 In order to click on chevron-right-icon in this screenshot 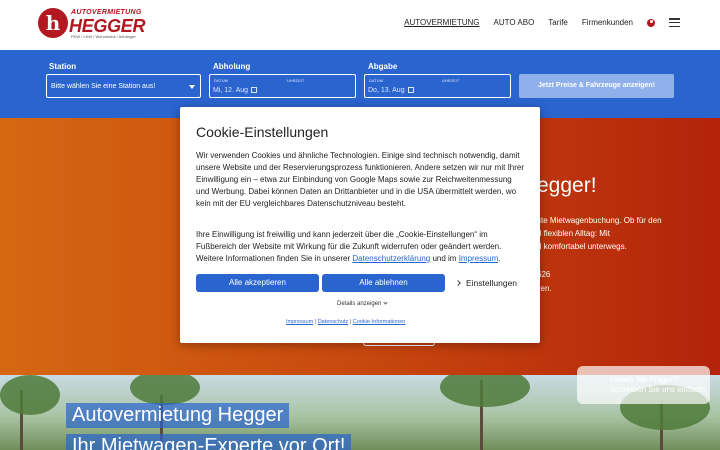, I will do `click(458, 283)`.